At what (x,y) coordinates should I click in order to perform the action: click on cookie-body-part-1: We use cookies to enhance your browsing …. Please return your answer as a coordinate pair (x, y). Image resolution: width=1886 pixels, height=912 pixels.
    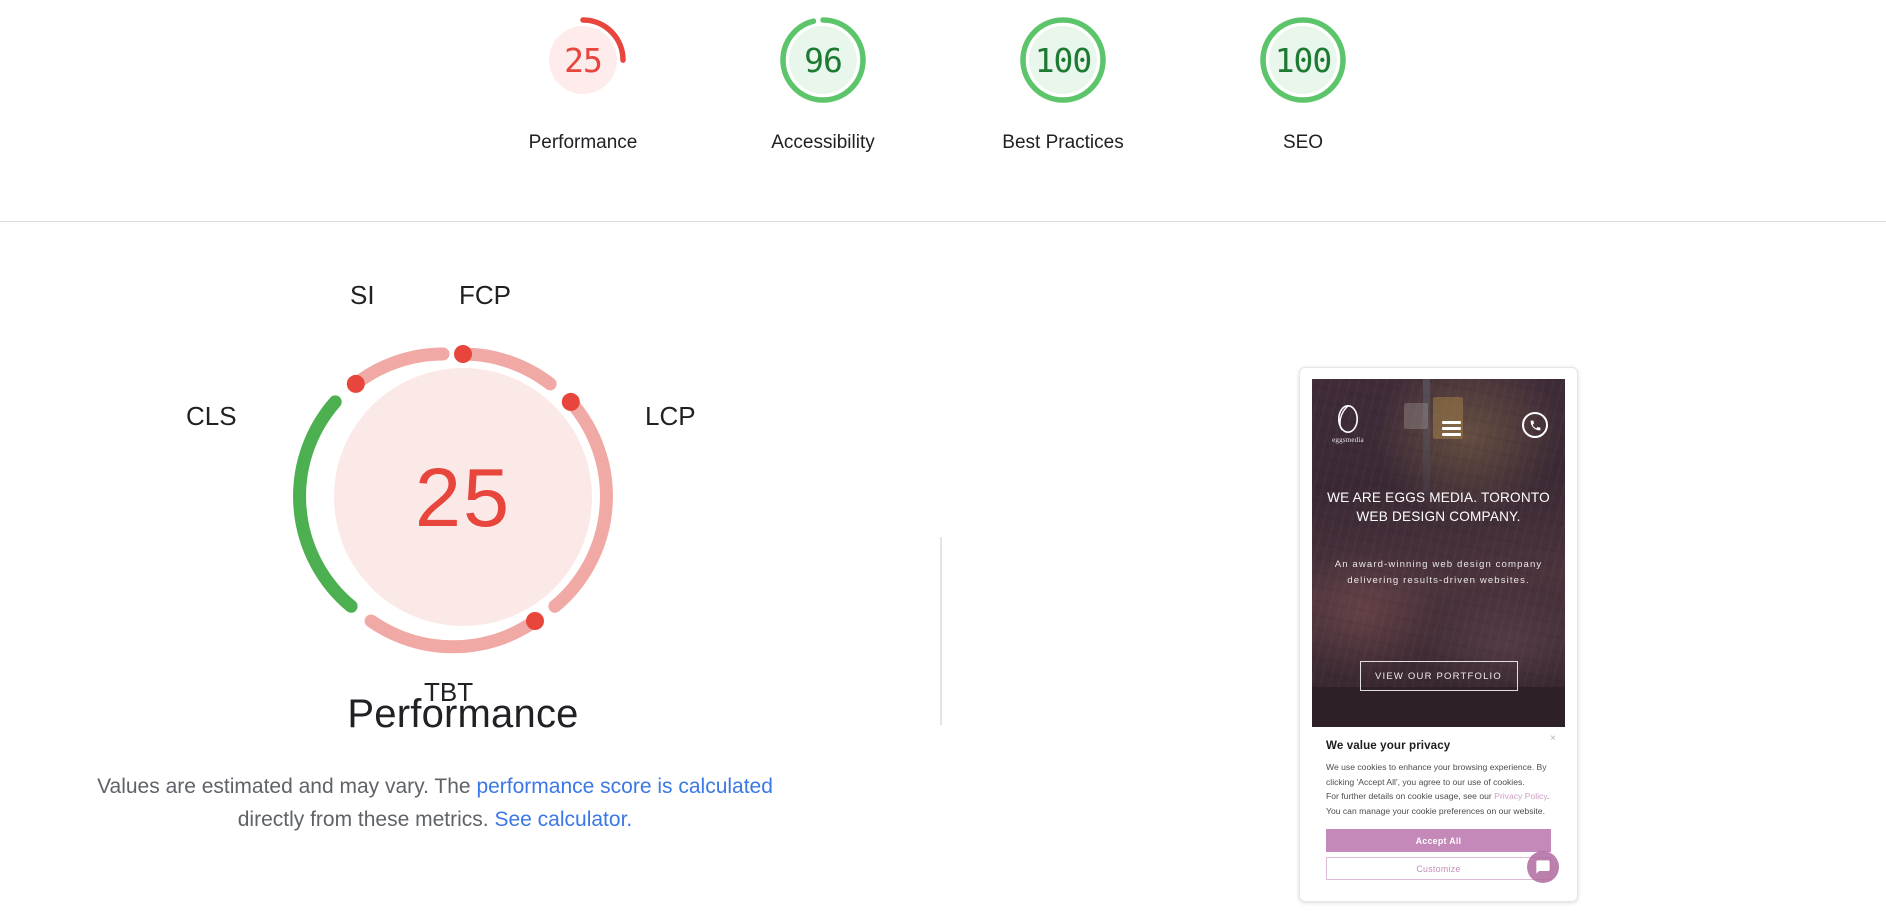
    Looking at the image, I should click on (1436, 774).